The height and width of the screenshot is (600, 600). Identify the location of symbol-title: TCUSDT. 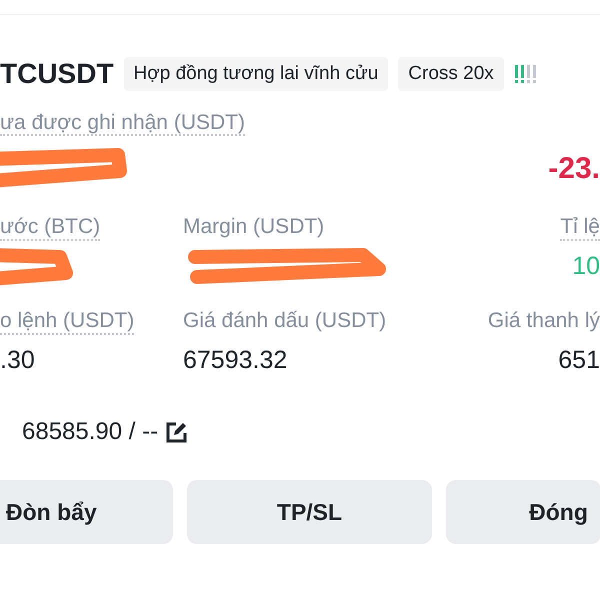
(57, 74).